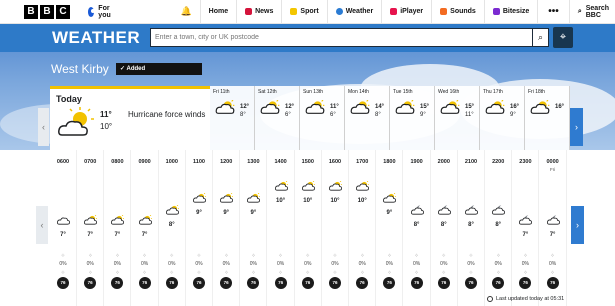  What do you see at coordinates (245, 107) in the screenshot?
I see `day-high: 12°` at bounding box center [245, 107].